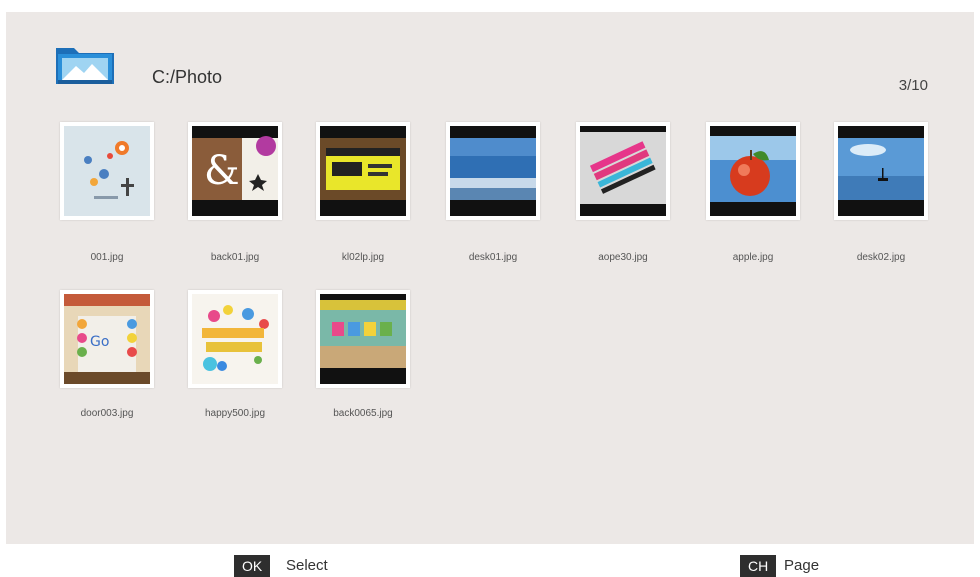 This screenshot has height=577, width=980. Describe the element at coordinates (623, 257) in the screenshot. I see `thumbnail-label: aope30.jpg` at that location.